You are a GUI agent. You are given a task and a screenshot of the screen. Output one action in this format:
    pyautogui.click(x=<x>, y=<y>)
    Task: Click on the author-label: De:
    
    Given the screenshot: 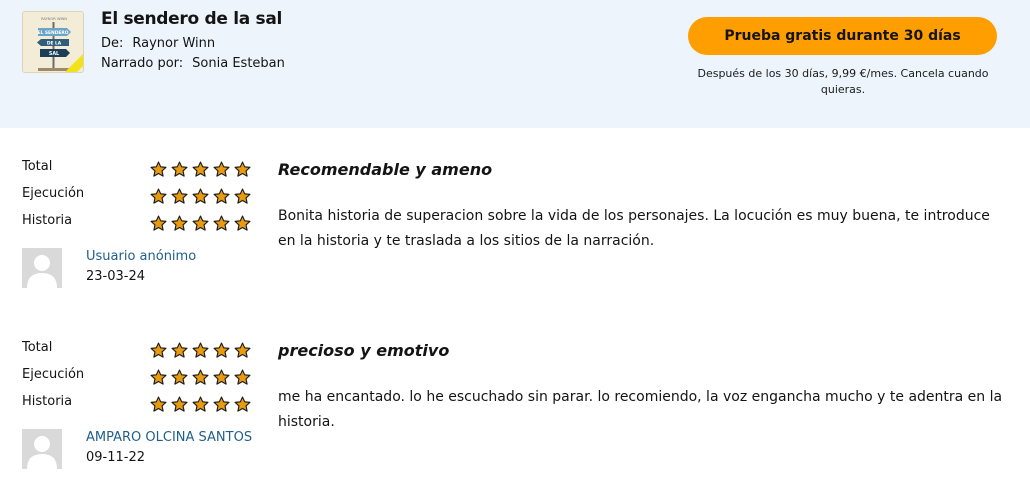 What is the action you would take?
    pyautogui.click(x=112, y=43)
    